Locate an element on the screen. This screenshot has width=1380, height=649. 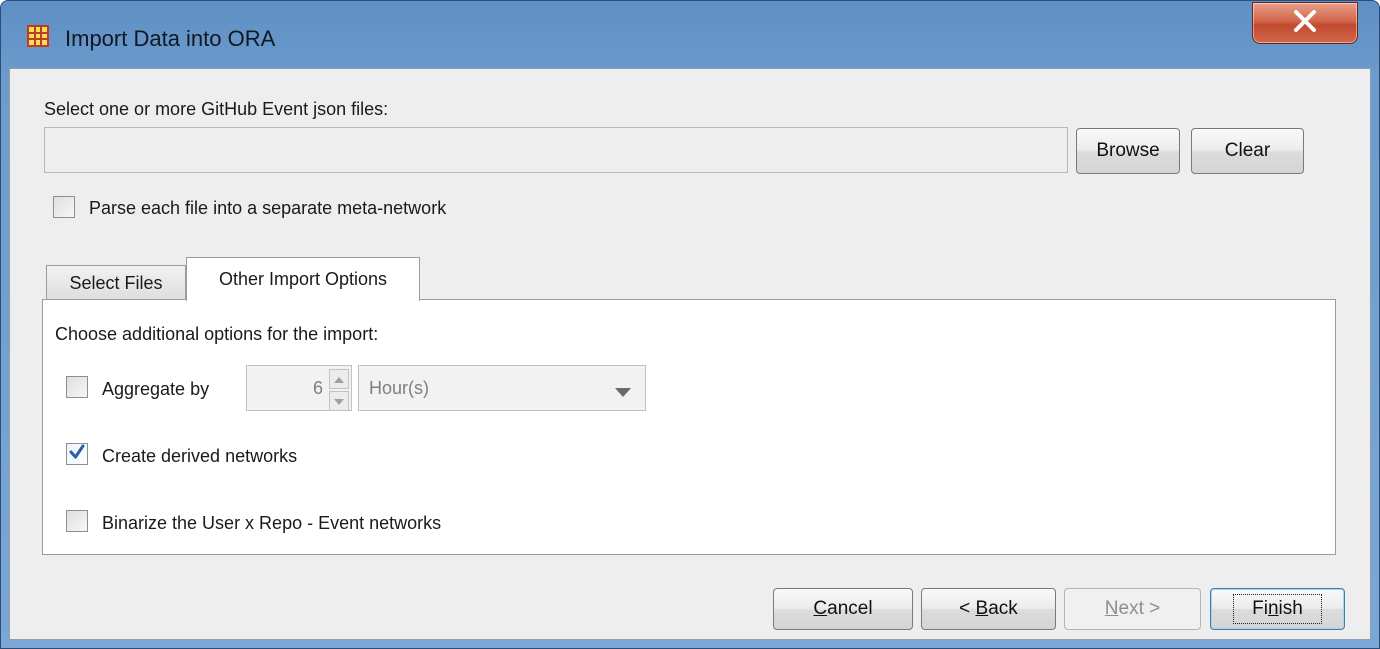
chevron-up-icon is located at coordinates (339, 379).